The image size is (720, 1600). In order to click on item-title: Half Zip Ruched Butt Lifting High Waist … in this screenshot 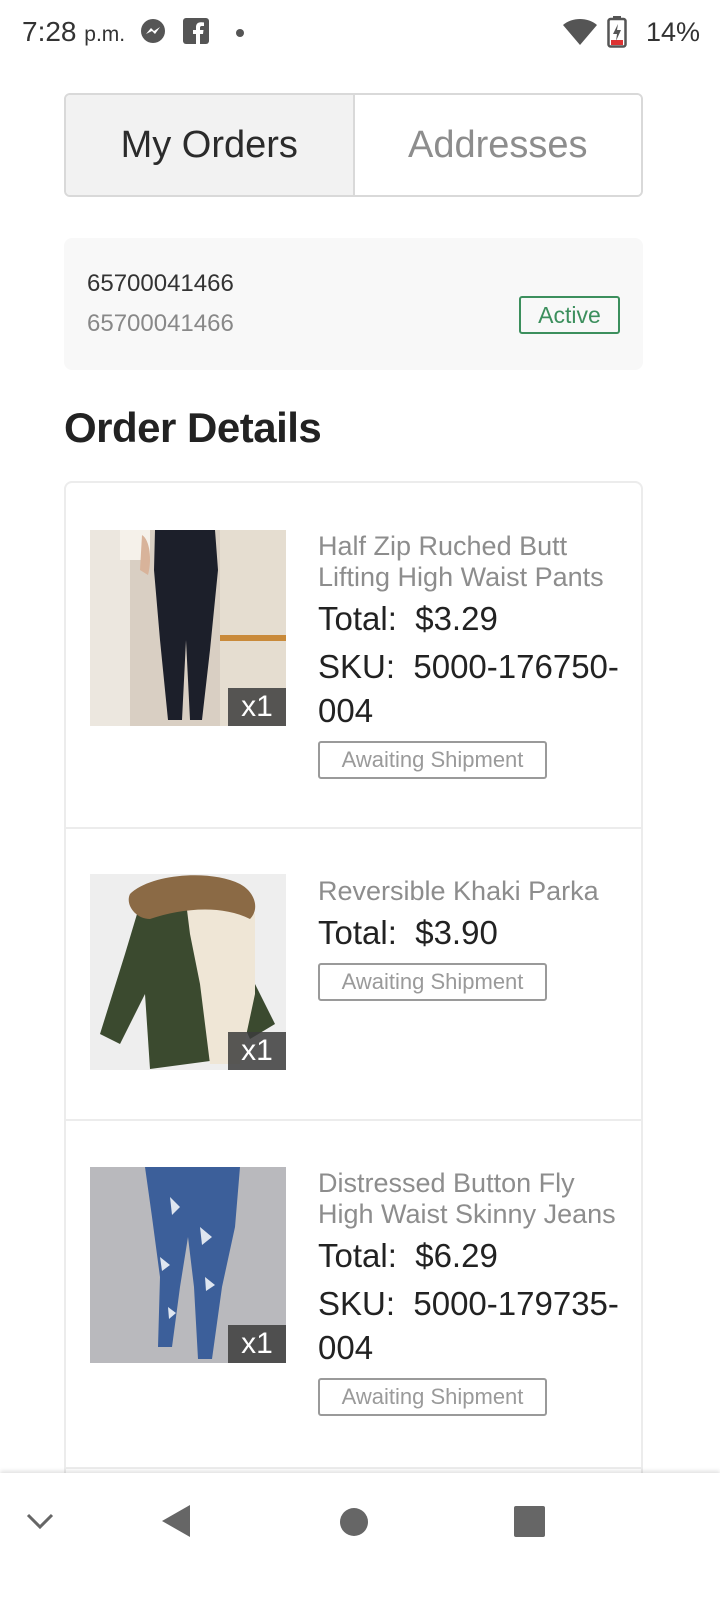, I will do `click(468, 562)`.